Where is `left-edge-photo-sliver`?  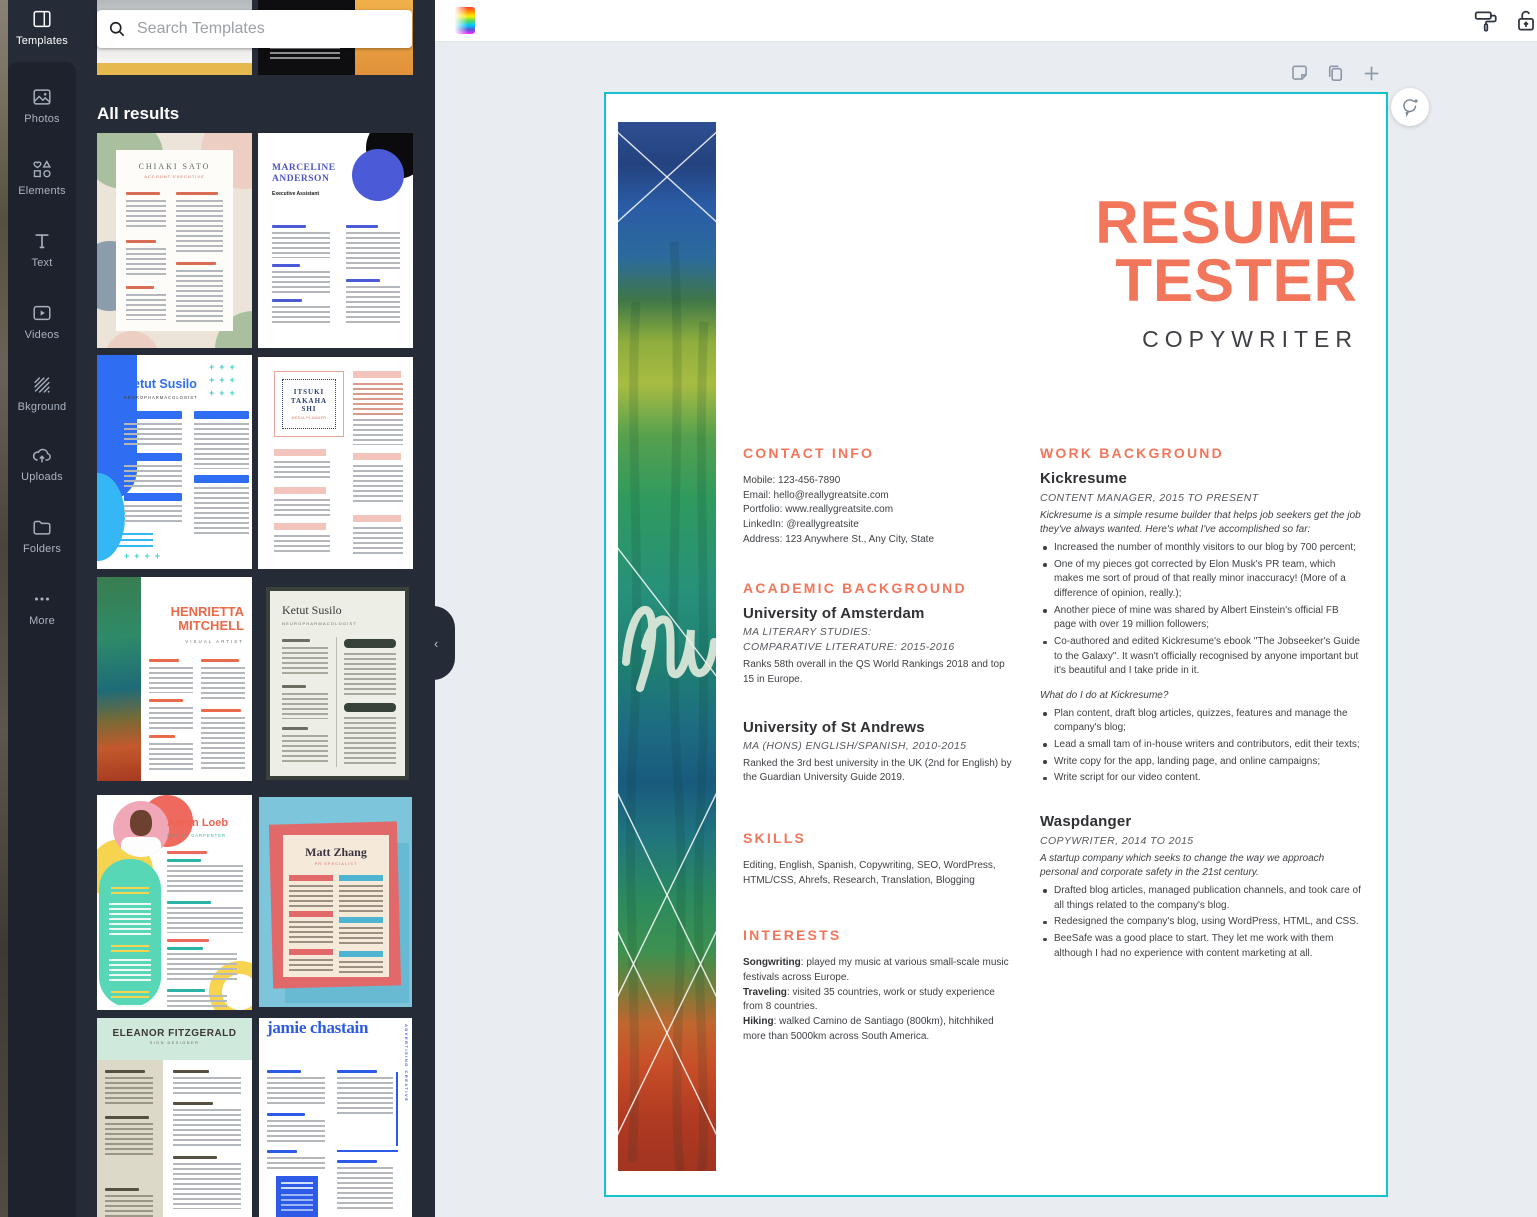
left-edge-photo-sliver is located at coordinates (4, 608).